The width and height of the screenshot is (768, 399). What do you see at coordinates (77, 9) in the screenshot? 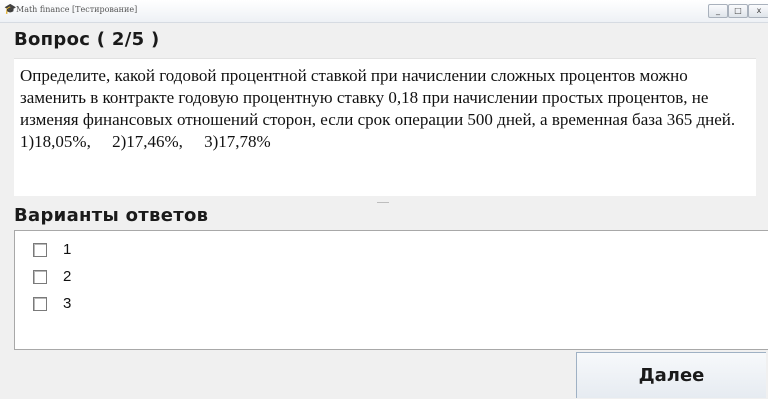
I see `window-title: Math finance [Тестирование]` at bounding box center [77, 9].